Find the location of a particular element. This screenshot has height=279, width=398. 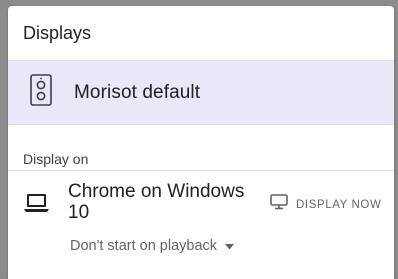

start-option-value: Don't start on playback is located at coordinates (144, 246).